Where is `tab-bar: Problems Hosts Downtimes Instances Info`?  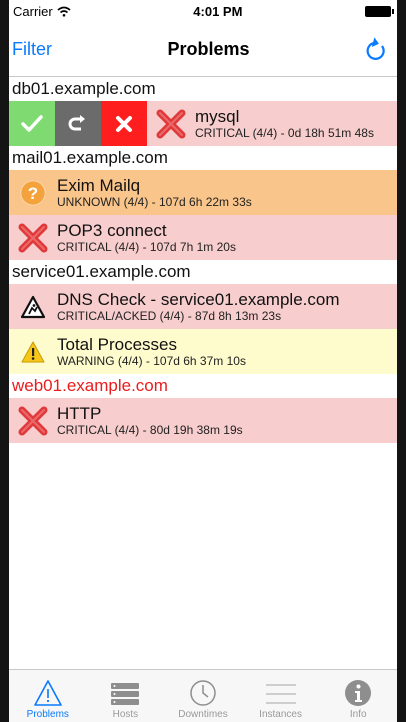 tab-bar: Problems Hosts Downtimes Instances Info is located at coordinates (203, 695).